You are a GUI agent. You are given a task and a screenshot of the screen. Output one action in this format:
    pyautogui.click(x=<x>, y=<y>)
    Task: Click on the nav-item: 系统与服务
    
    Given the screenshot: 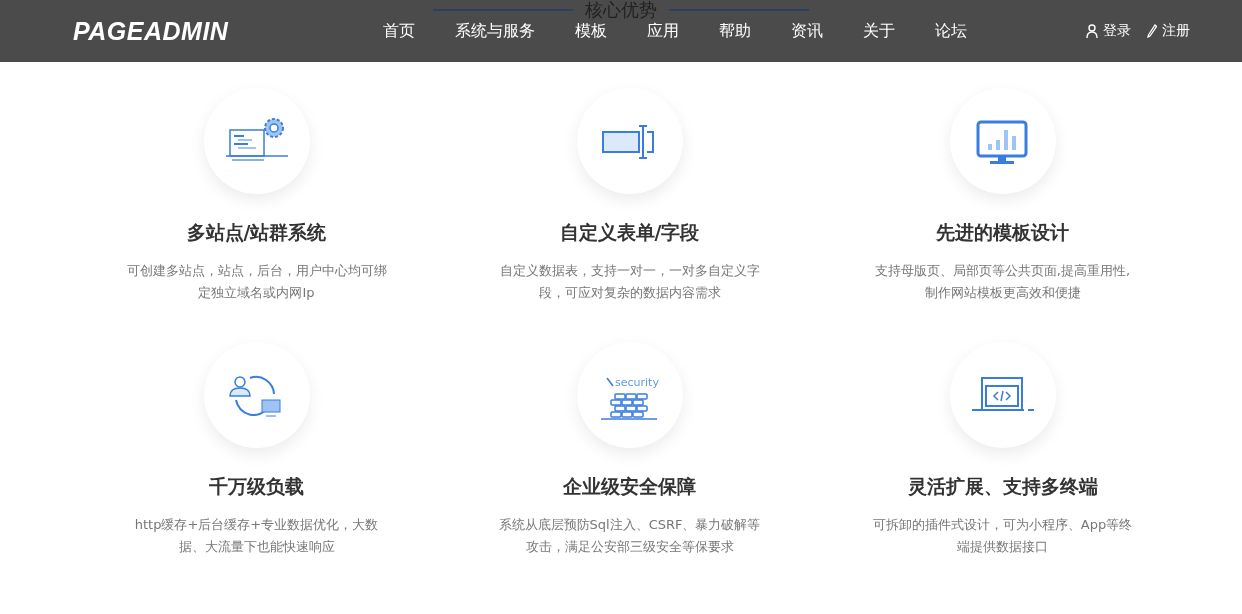 What is the action you would take?
    pyautogui.click(x=495, y=31)
    